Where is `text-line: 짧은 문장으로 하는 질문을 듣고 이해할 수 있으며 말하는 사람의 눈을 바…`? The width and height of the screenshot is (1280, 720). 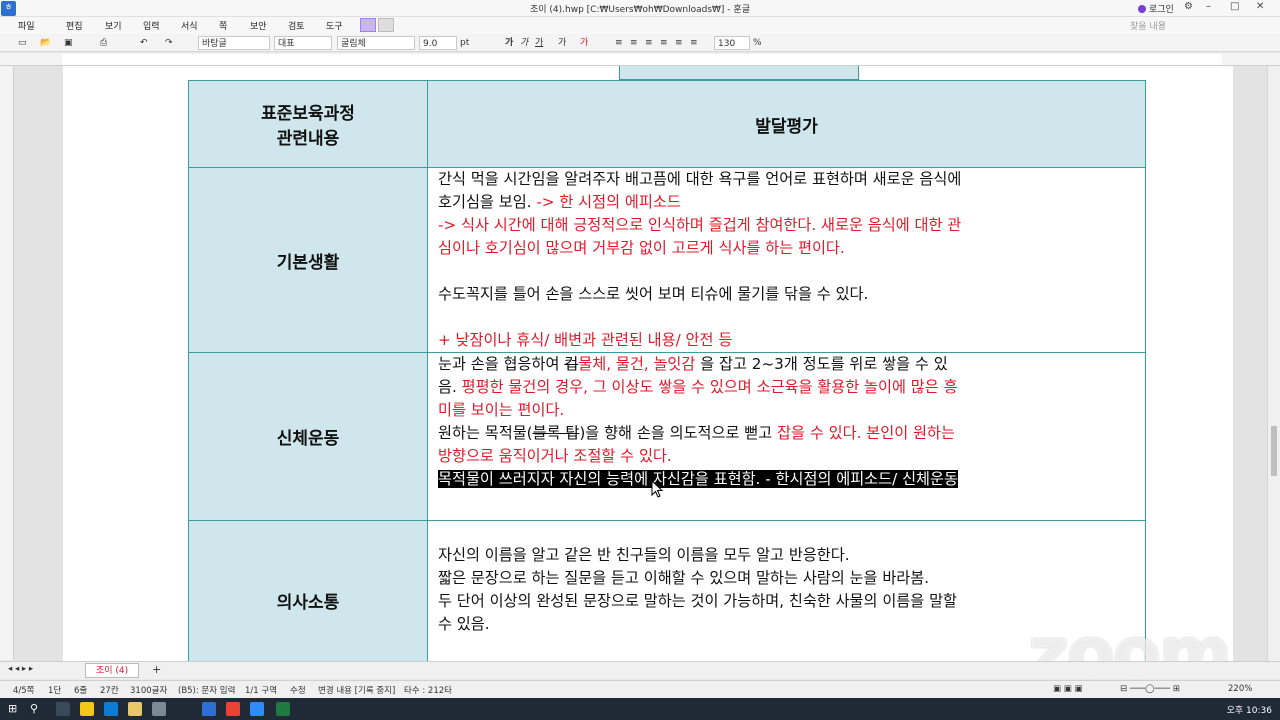 text-line: 짧은 문장으로 하는 질문을 듣고 이해할 수 있으며 말하는 사람의 눈을 바… is located at coordinates (786, 578).